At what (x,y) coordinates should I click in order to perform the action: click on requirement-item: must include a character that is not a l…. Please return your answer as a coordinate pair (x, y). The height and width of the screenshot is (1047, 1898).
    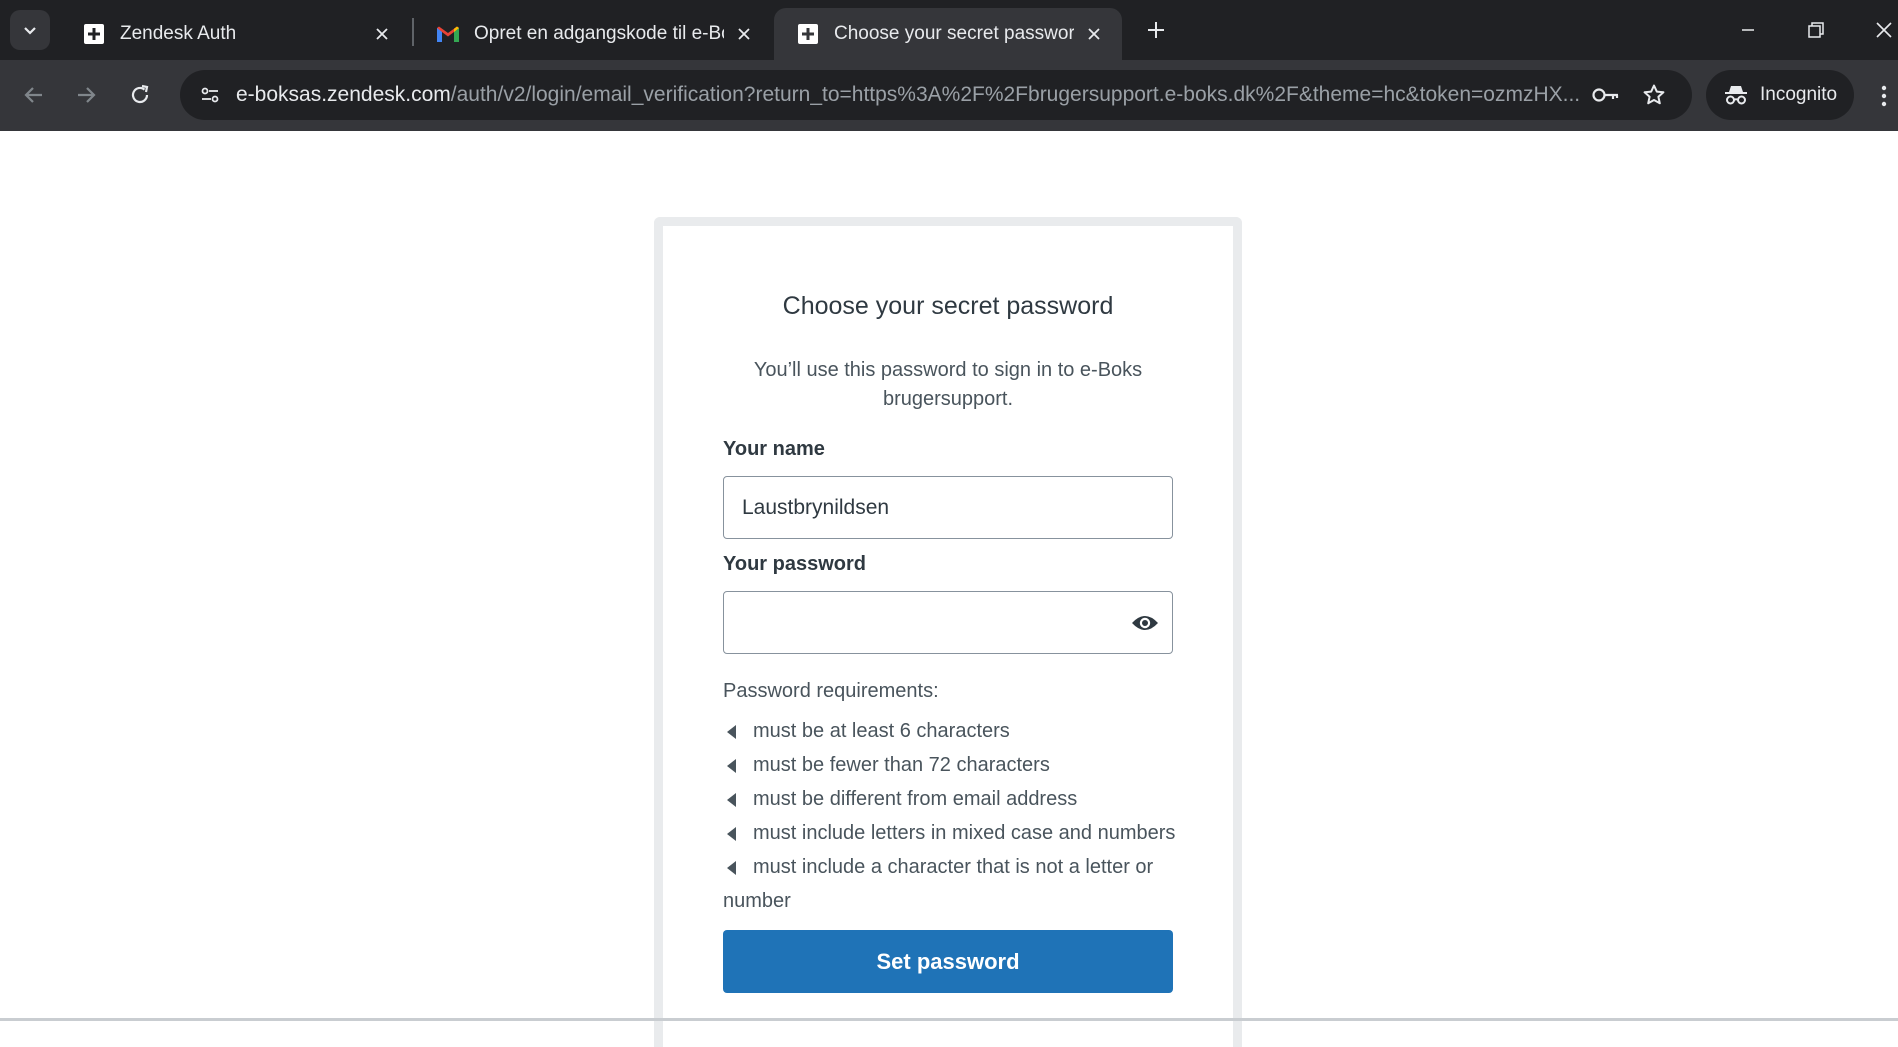
    Looking at the image, I should click on (938, 884).